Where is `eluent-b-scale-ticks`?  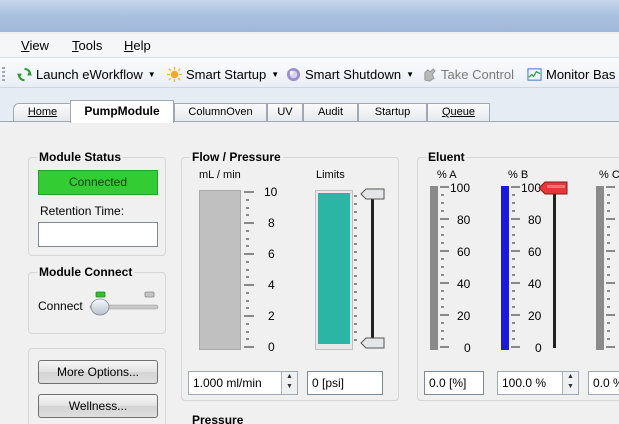 eluent-b-scale-ticks is located at coordinates (515, 267).